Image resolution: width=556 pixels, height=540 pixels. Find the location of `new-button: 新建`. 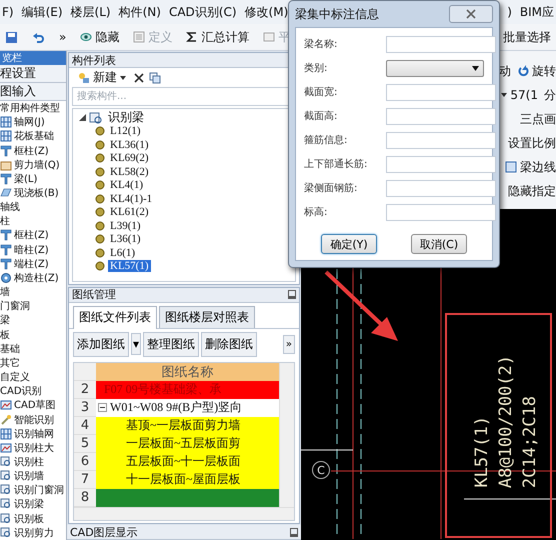

new-button: 新建 is located at coordinates (102, 77).